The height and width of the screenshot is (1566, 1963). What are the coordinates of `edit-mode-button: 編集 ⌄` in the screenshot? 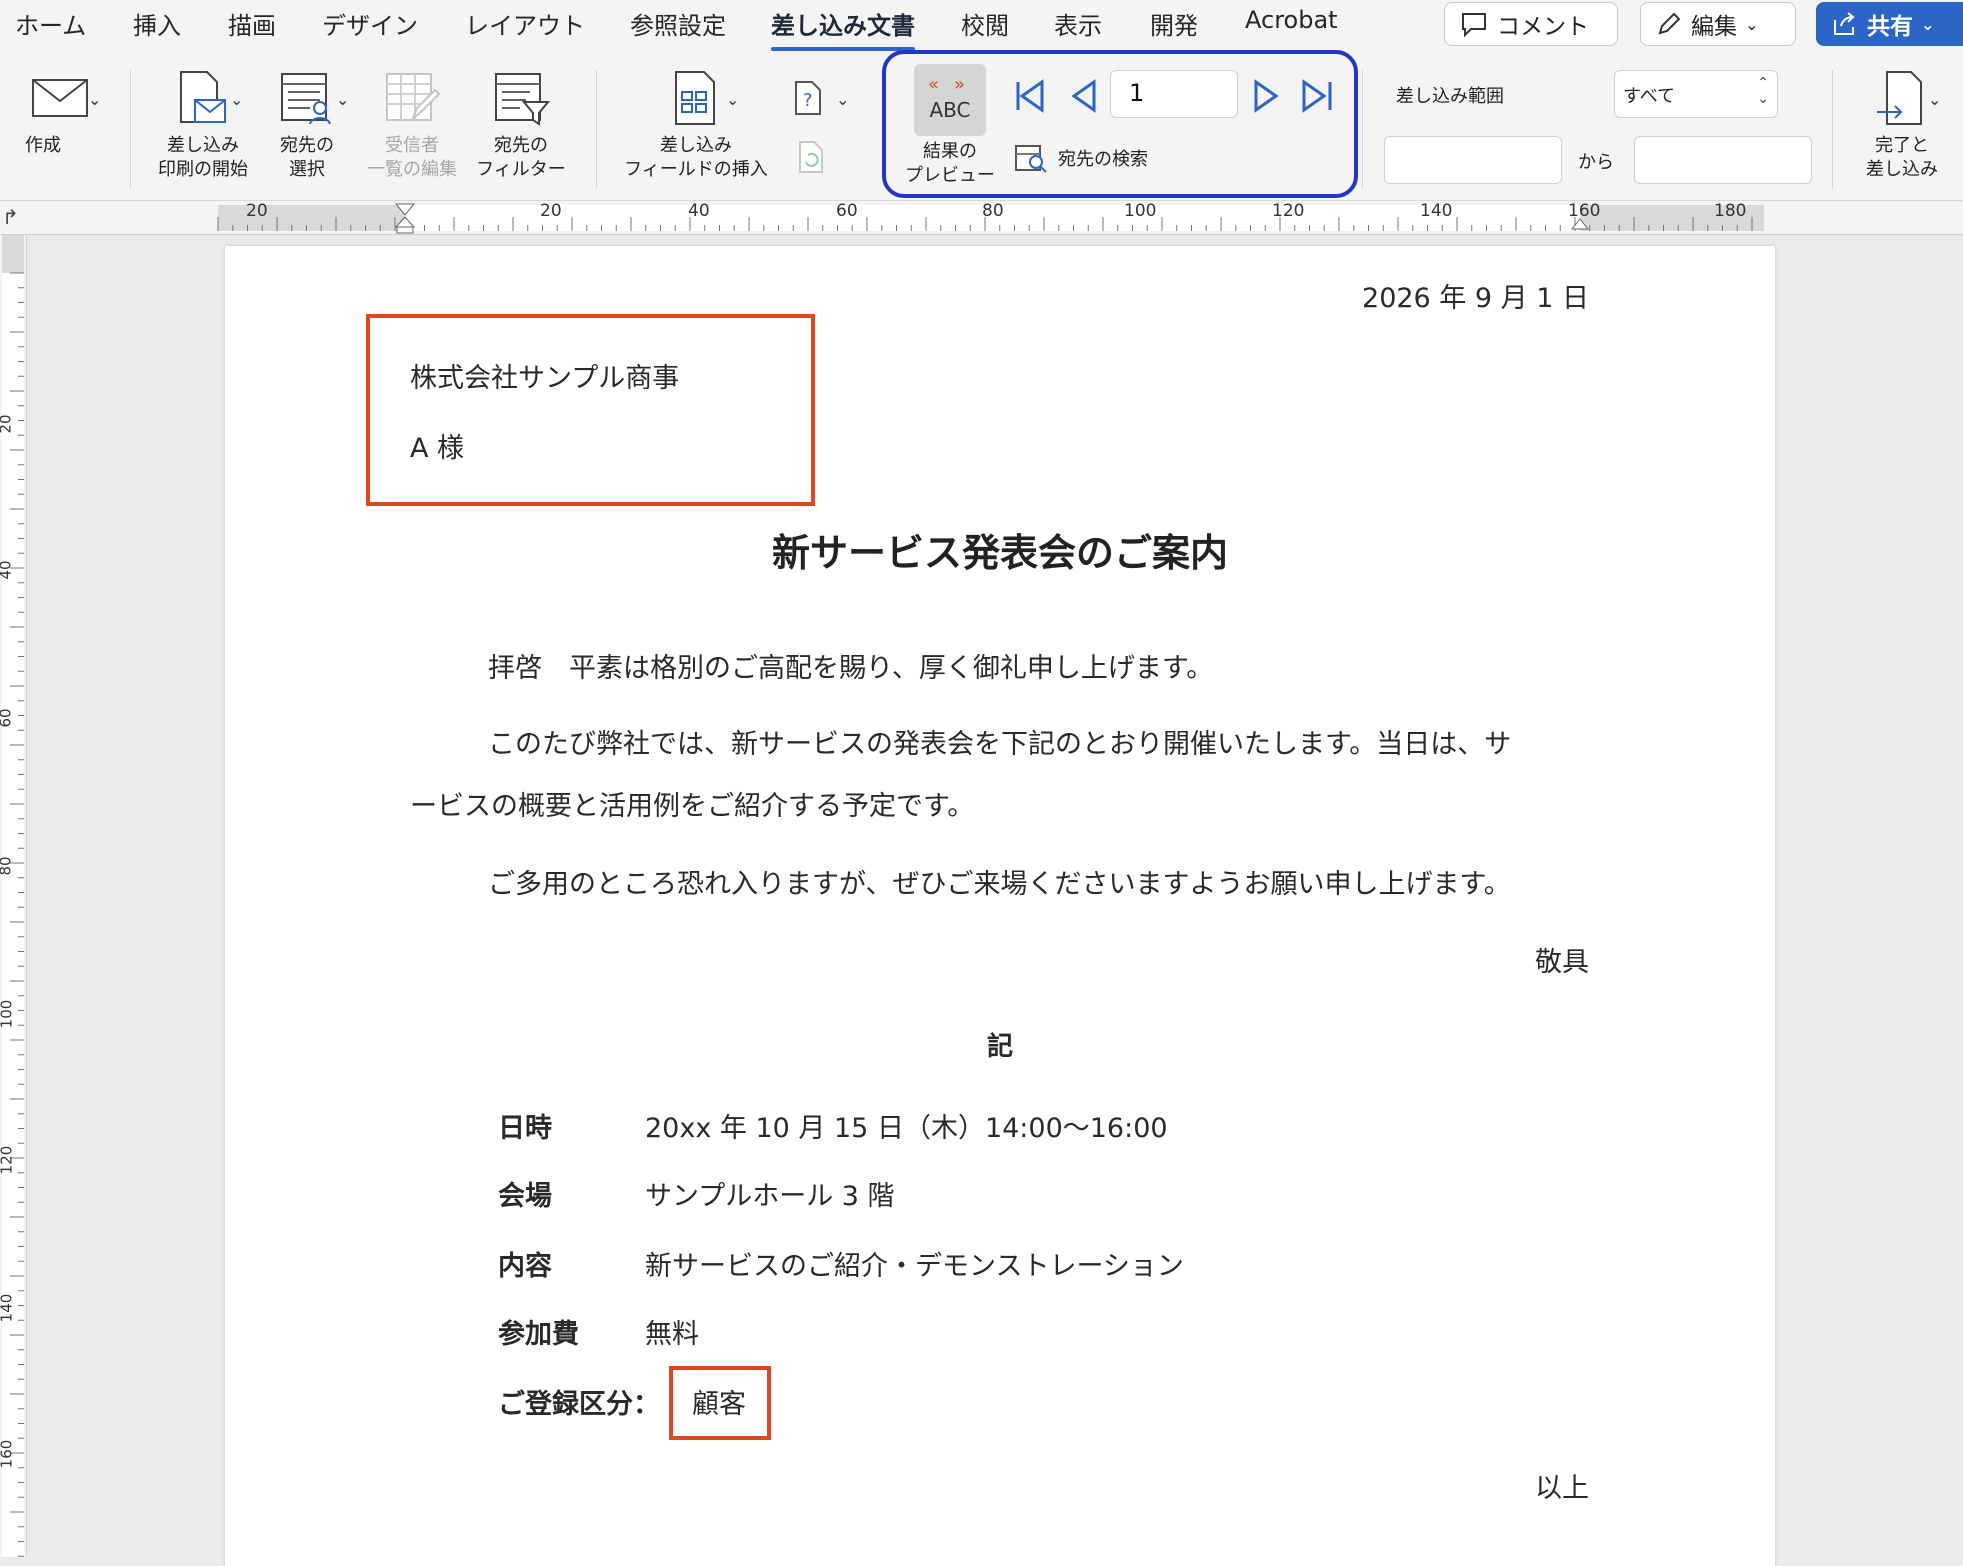 It's located at (1718, 24).